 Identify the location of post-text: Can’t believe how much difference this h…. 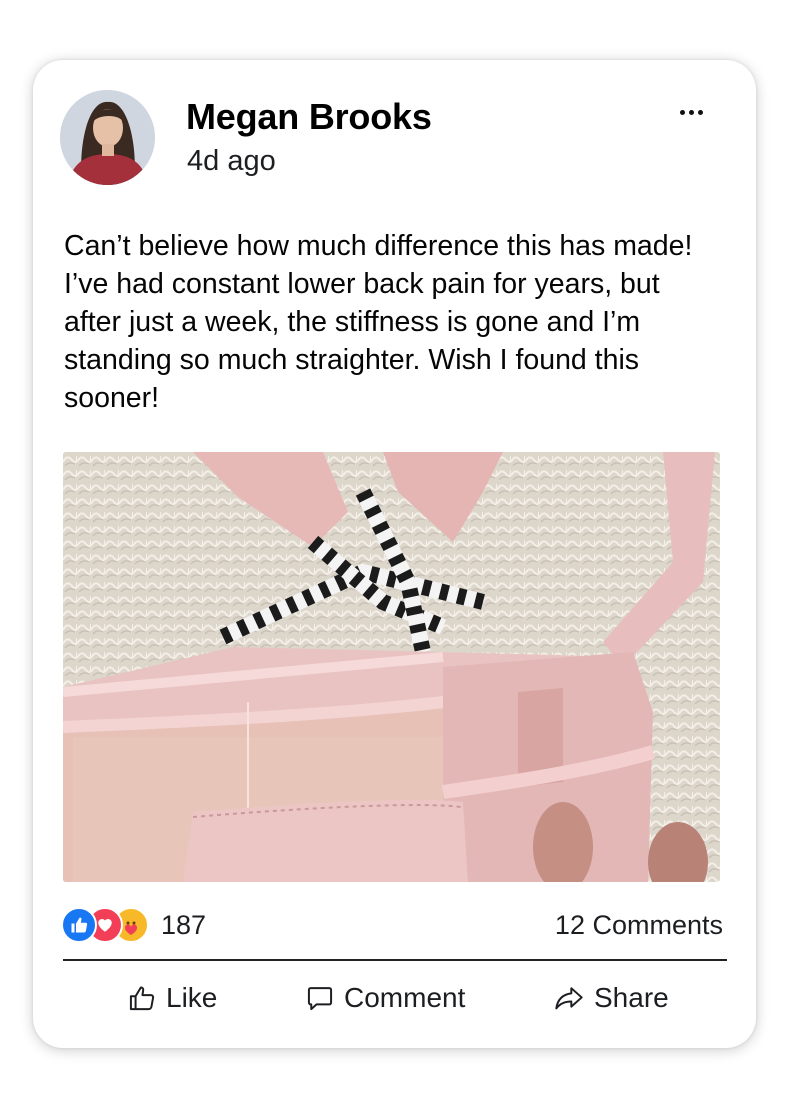
(378, 322).